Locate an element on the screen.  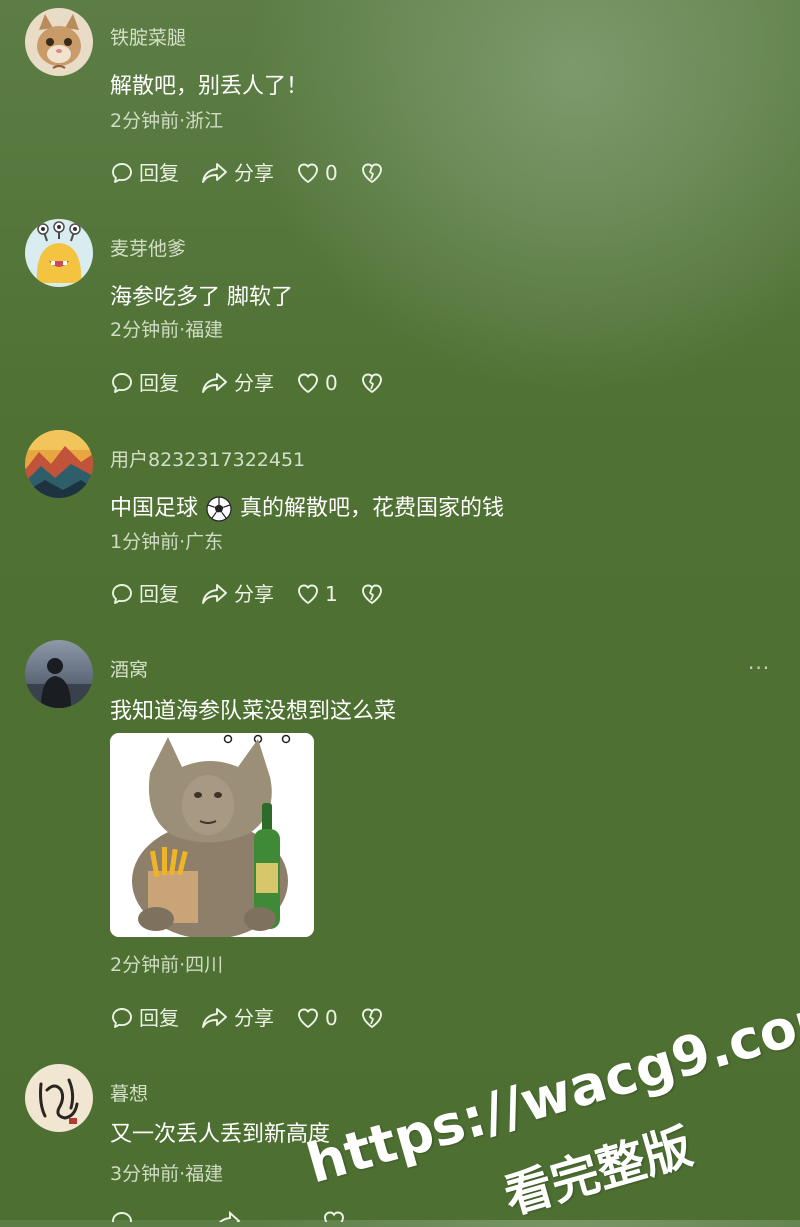
cat-with-beer-and-fries-sticker is located at coordinates (212, 835).